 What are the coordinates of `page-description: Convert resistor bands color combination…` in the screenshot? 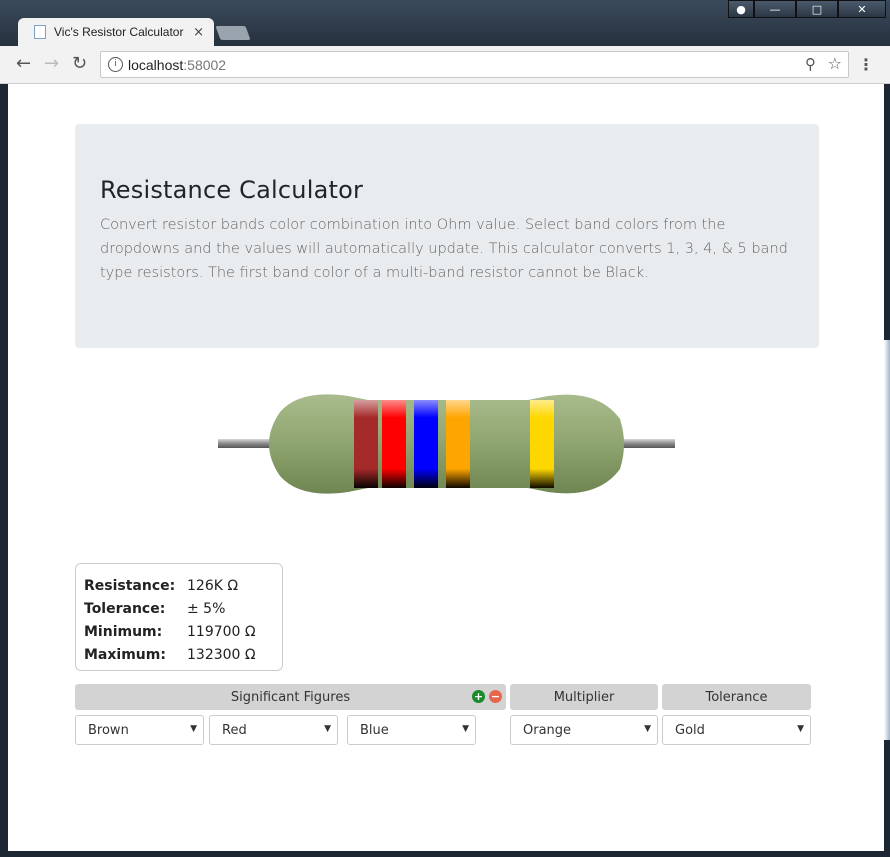 It's located at (444, 249).